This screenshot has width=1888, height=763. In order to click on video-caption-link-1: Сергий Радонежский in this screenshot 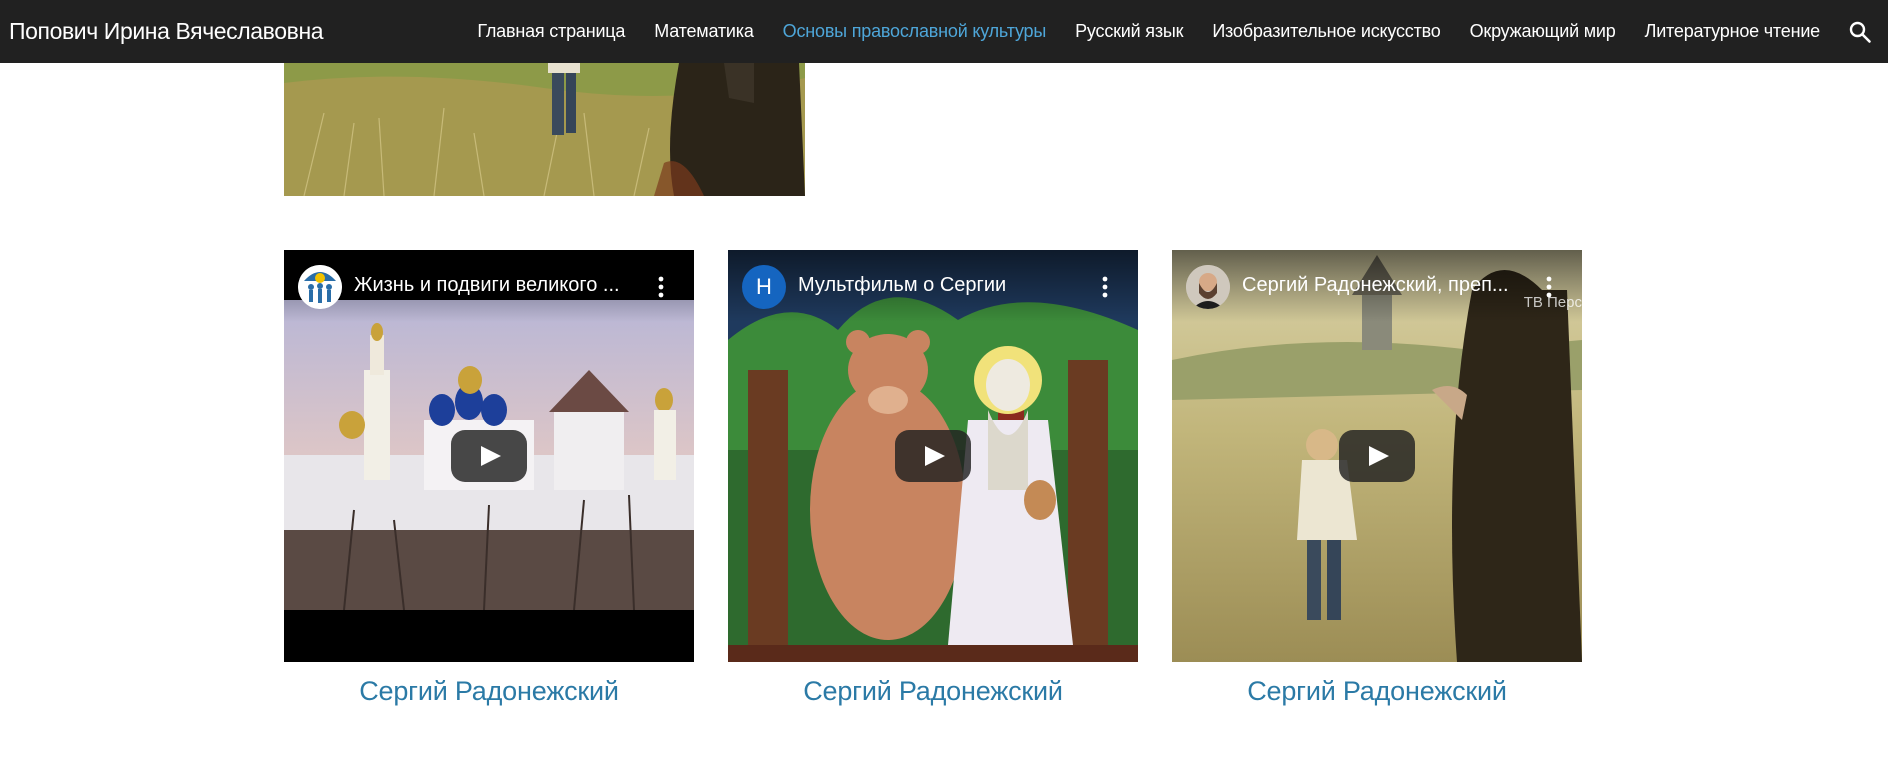, I will do `click(489, 691)`.